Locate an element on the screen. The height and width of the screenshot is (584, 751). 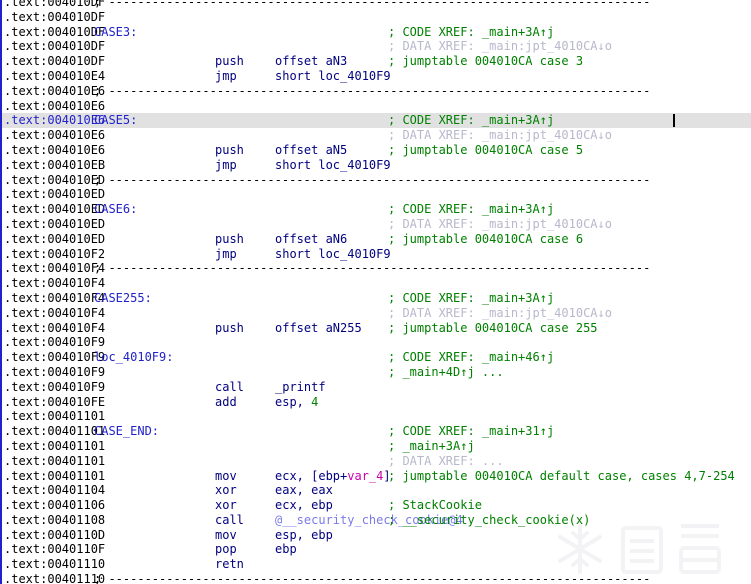
line-comment: ; jumptable 004010CA case 3 is located at coordinates (485, 61).